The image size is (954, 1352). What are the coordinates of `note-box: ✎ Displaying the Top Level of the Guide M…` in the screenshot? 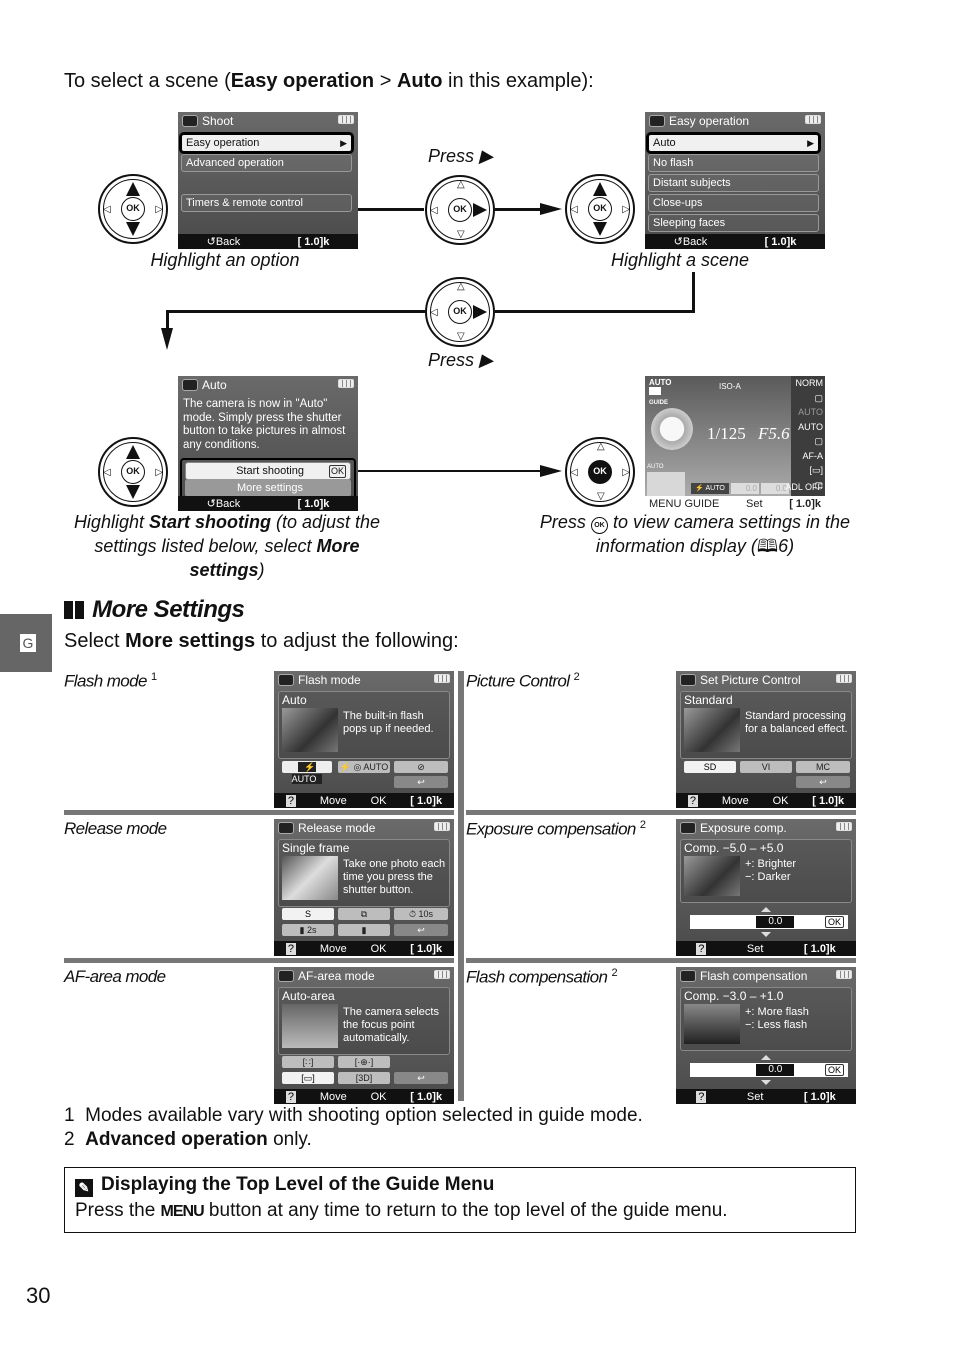 It's located at (460, 1200).